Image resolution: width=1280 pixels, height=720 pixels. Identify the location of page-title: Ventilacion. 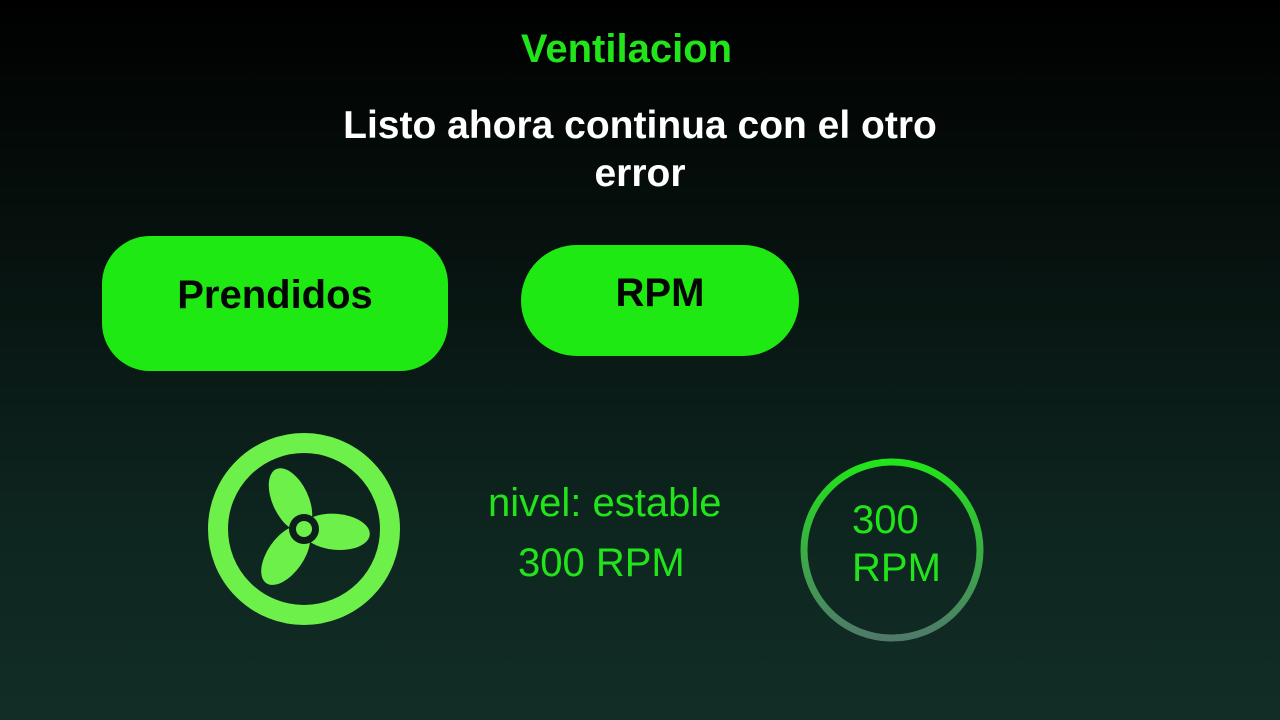
(626, 49).